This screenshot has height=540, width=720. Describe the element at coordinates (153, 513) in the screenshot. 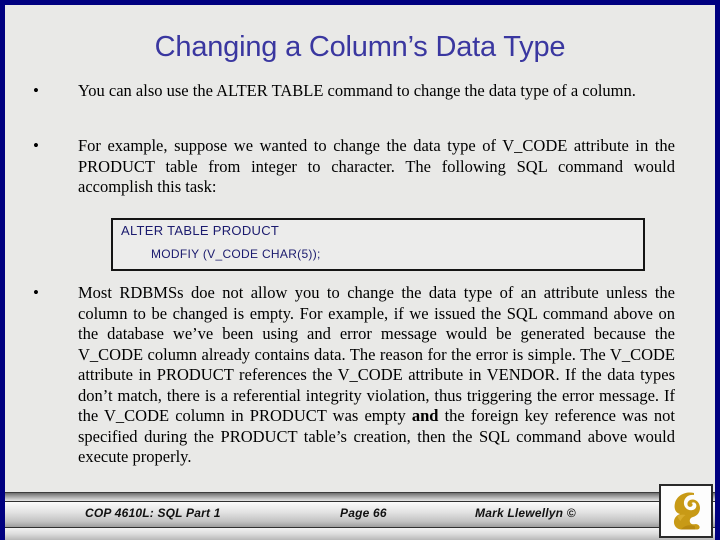

I see `footer-course-label: COP 4610L: SQL Part 1` at that location.